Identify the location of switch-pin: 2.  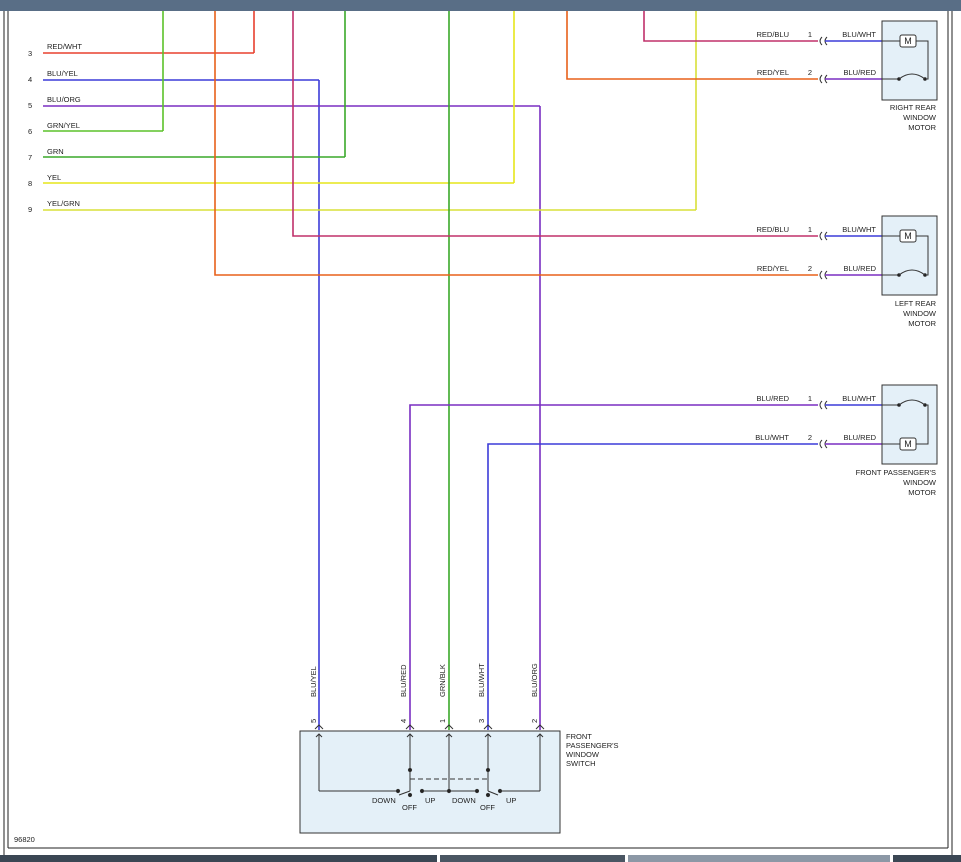
(534, 721).